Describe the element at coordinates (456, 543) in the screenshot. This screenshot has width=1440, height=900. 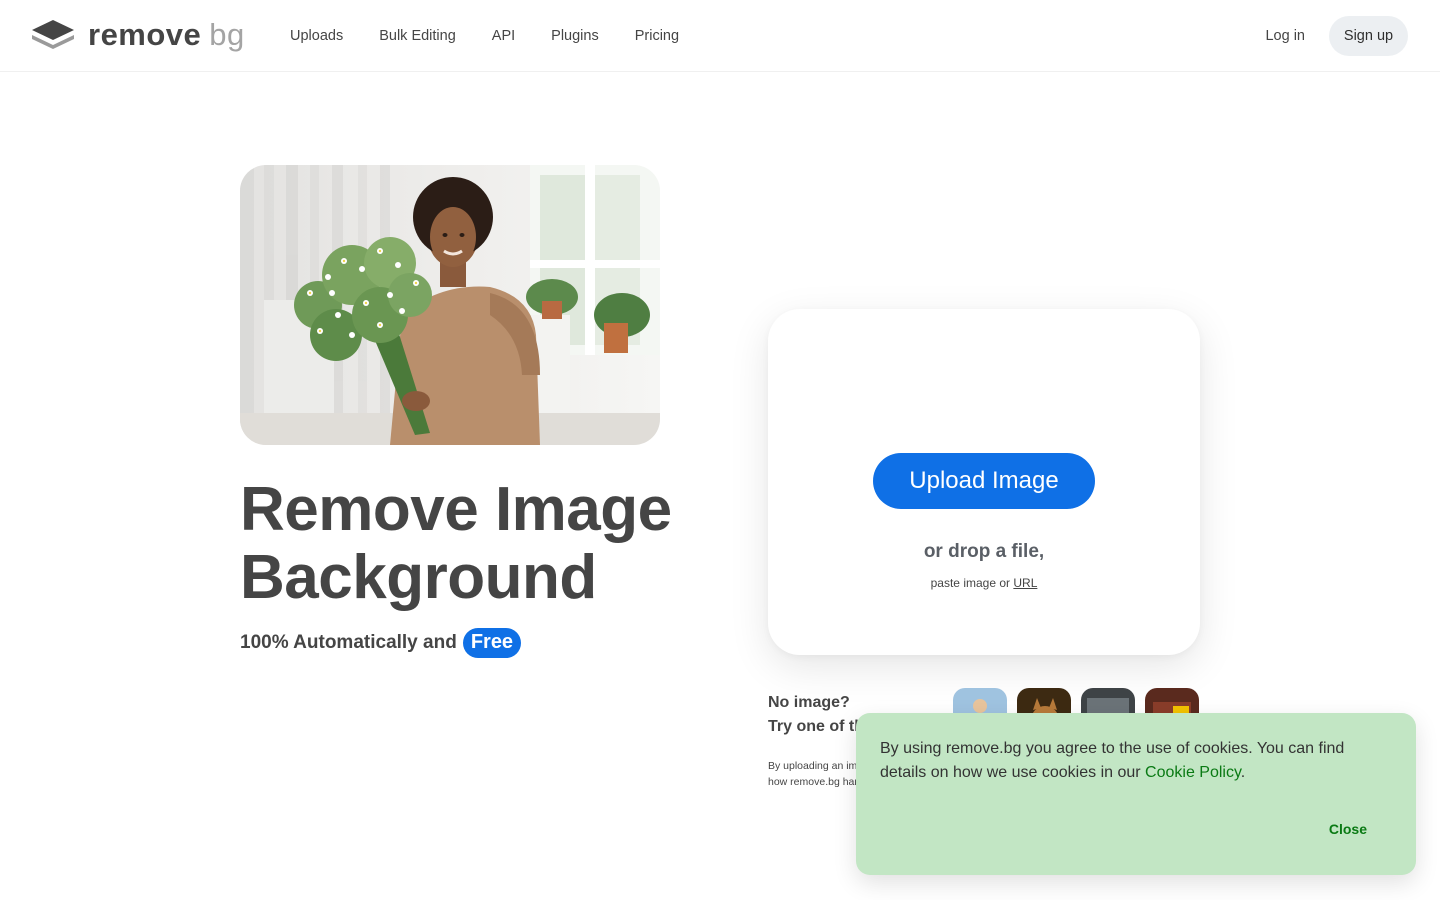
I see `page-title: Remove Image Background` at that location.